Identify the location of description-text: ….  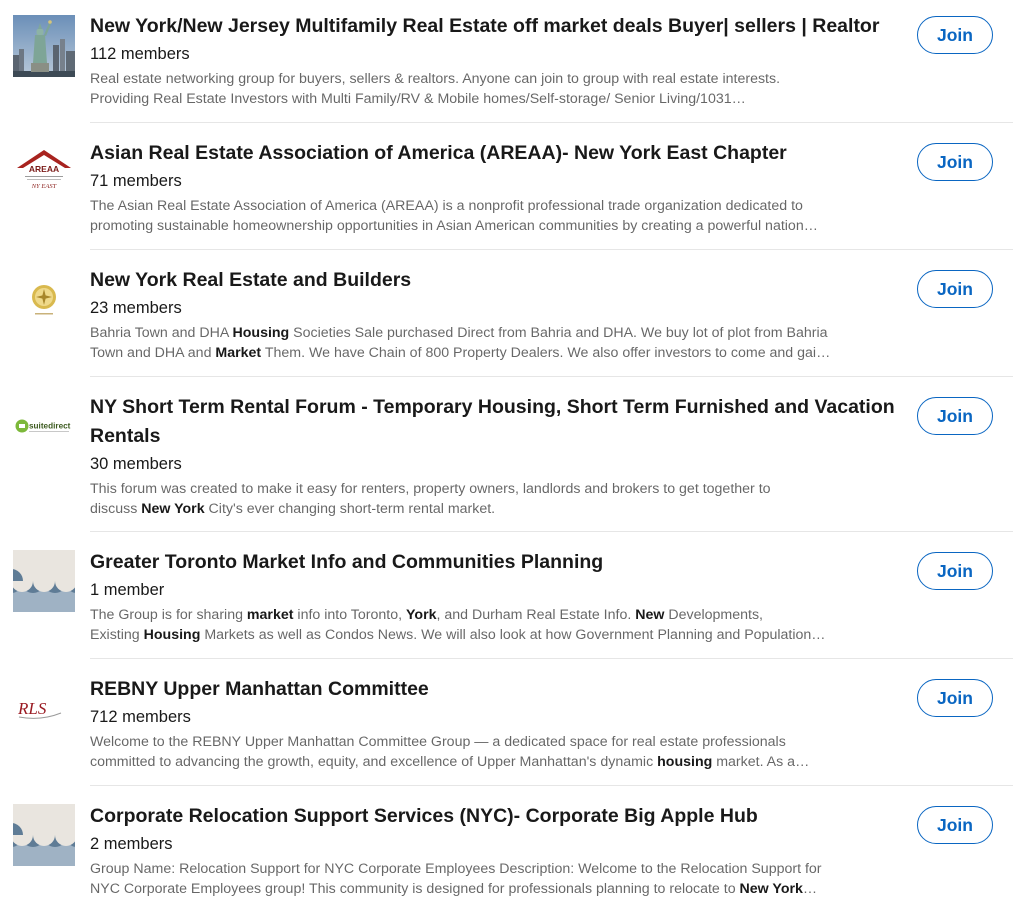
(810, 888).